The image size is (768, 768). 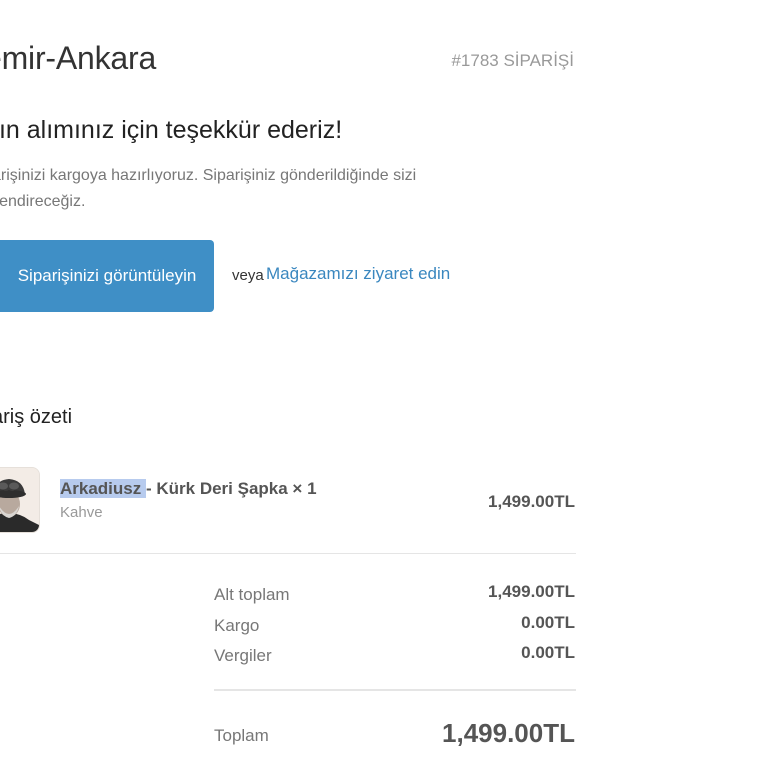 I want to click on order-summary-heading: ariş özeti, so click(x=36, y=417).